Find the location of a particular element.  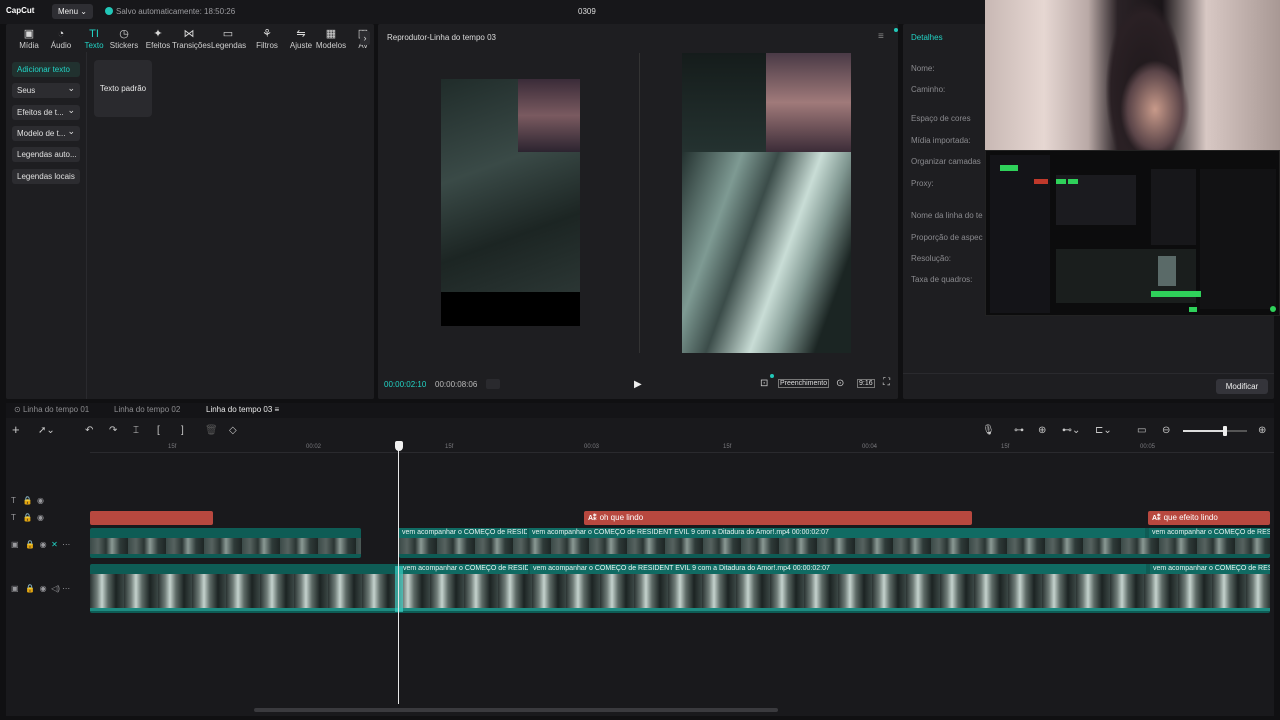

tab-timeline-02: Linha do tempo 02 is located at coordinates (147, 409).